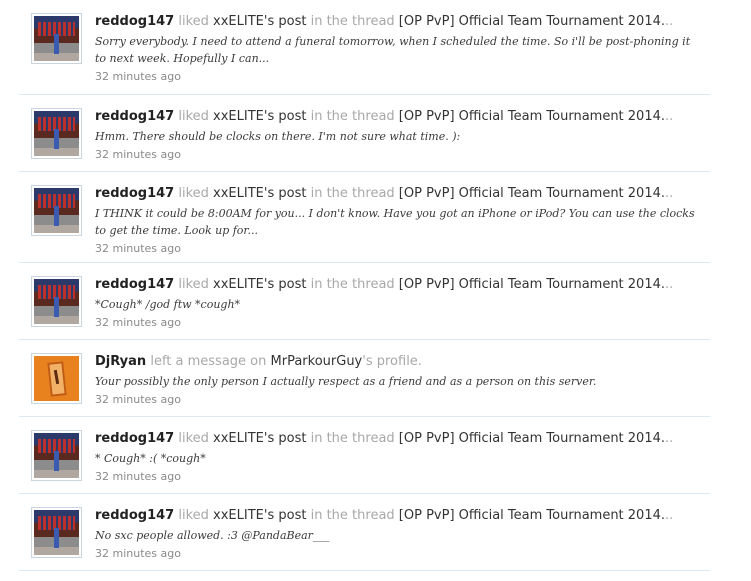 Image resolution: width=751 pixels, height=581 pixels. I want to click on profile-owner-link: MrParkourGuy, so click(317, 361).